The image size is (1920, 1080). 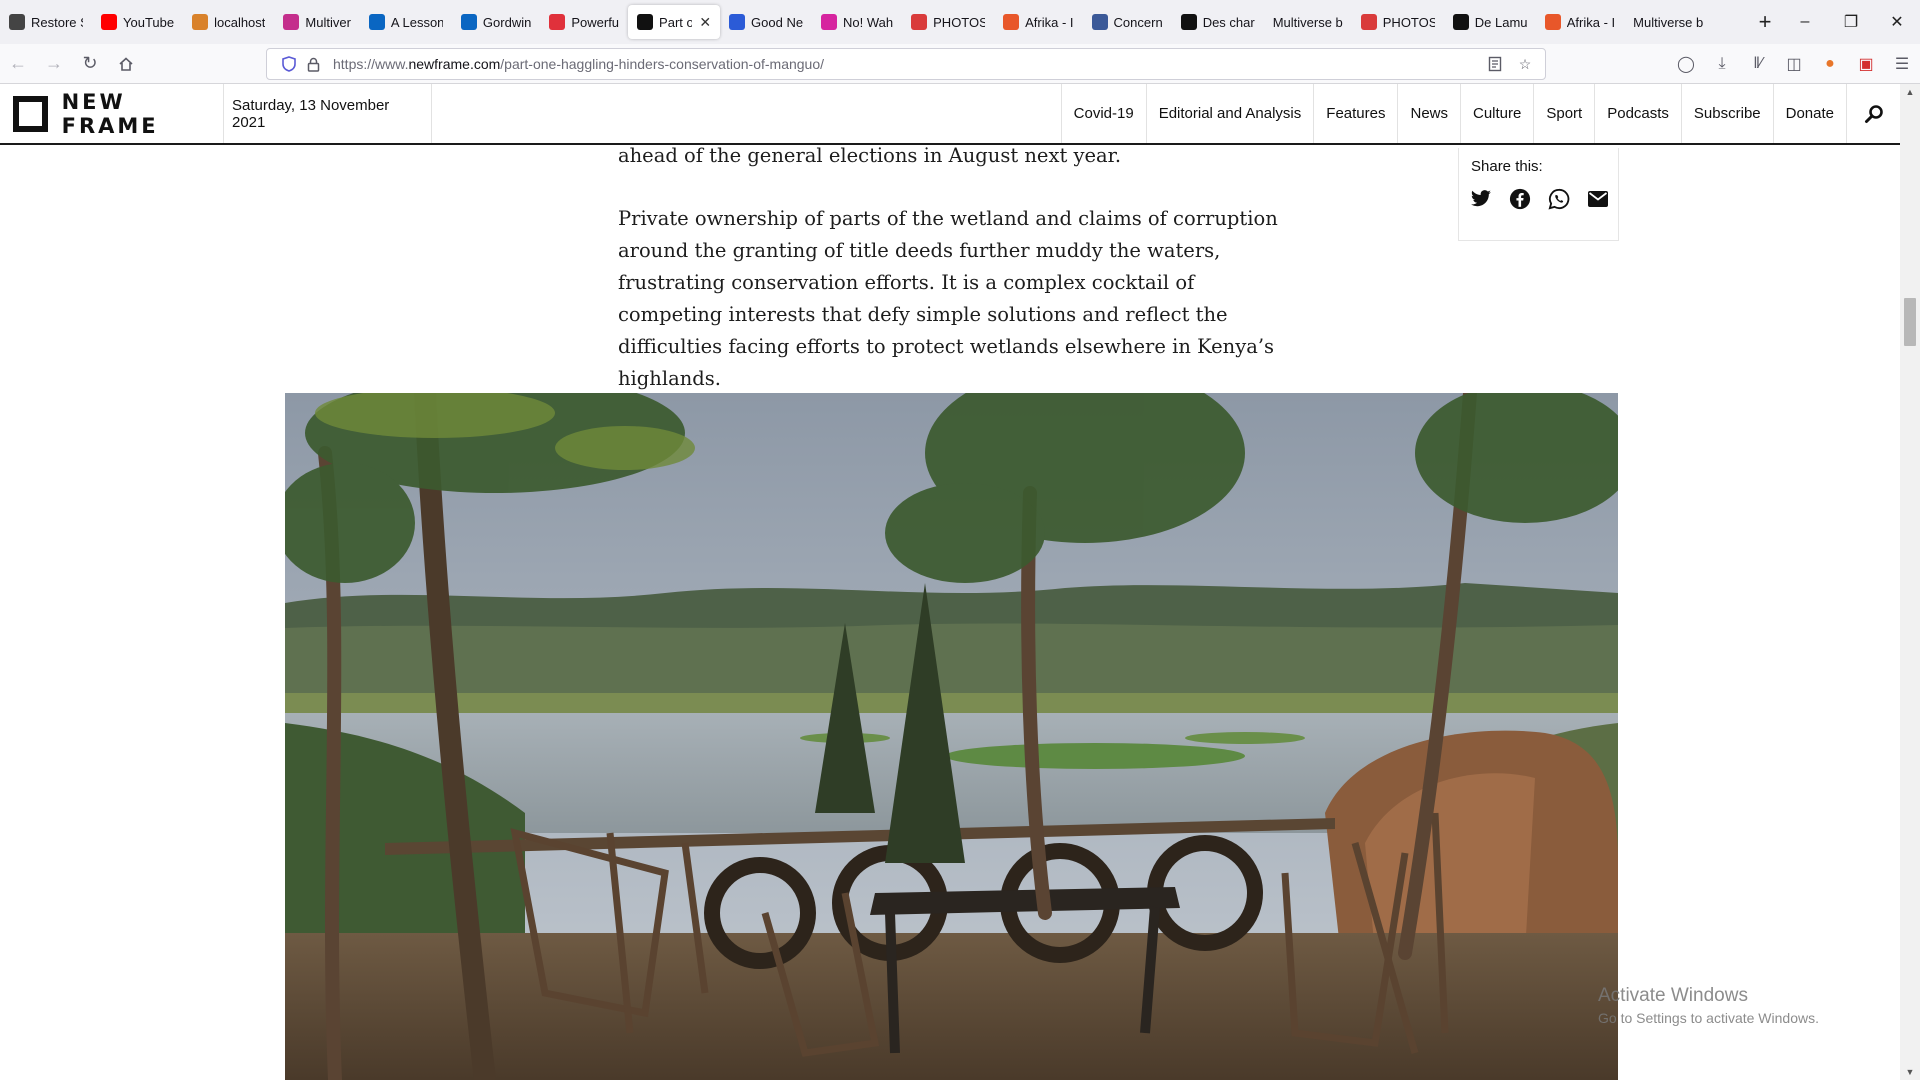 I want to click on whatsapp-share-button, so click(x=1559, y=199).